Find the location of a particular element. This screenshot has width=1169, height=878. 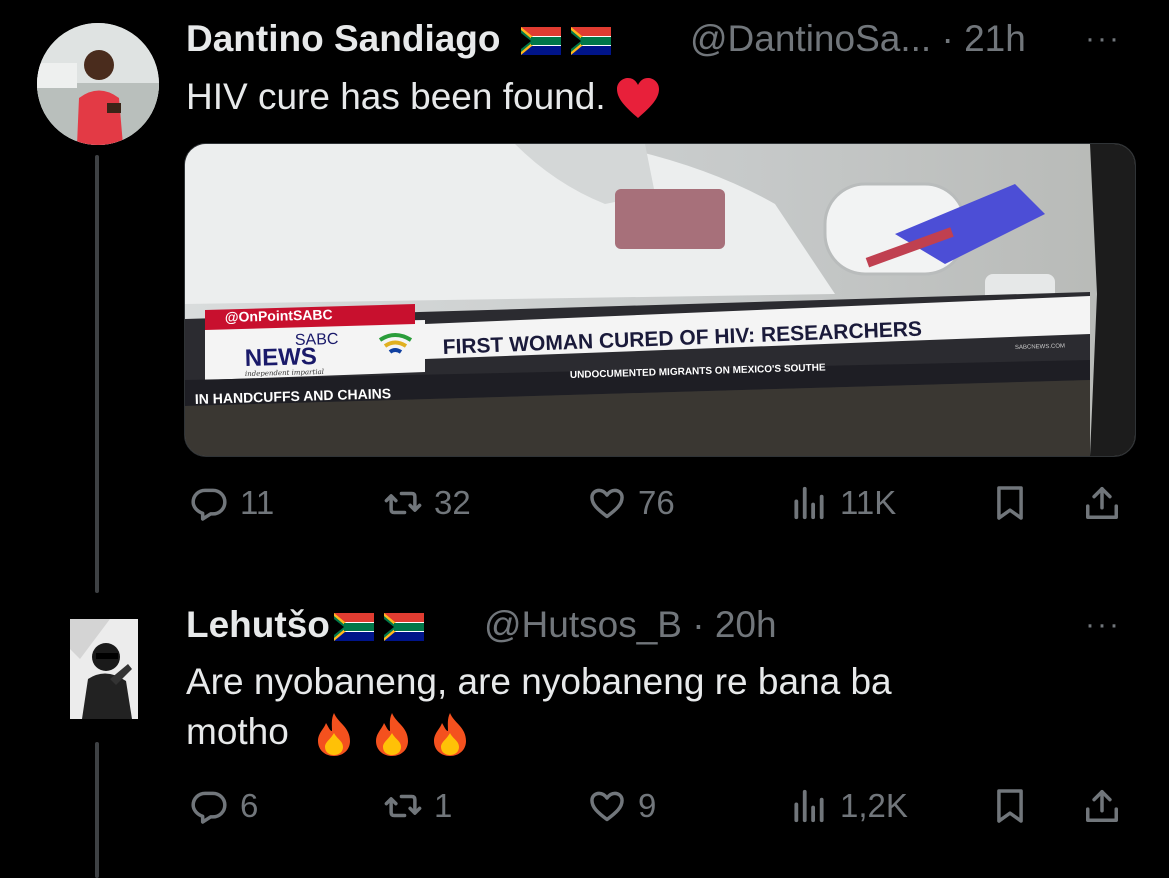

author-handle: @Hutsos_B · 20h is located at coordinates (630, 625).